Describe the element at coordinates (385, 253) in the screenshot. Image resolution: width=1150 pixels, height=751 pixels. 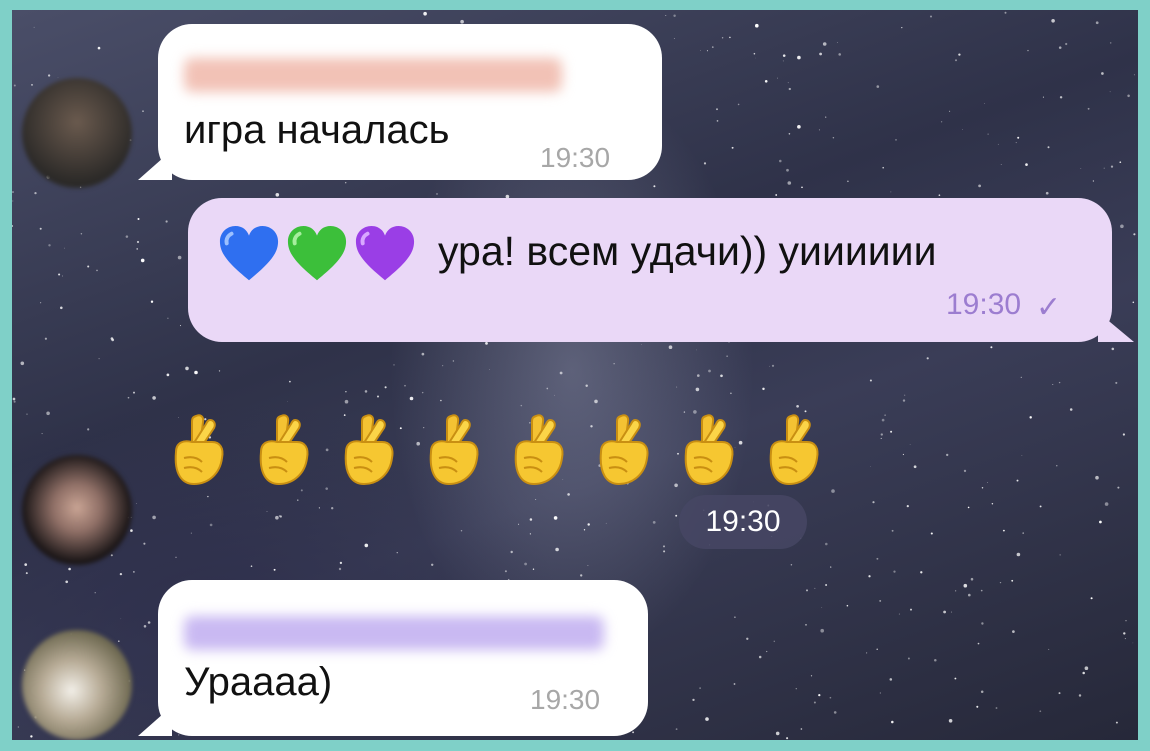
I see `purple-heart-icon` at that location.